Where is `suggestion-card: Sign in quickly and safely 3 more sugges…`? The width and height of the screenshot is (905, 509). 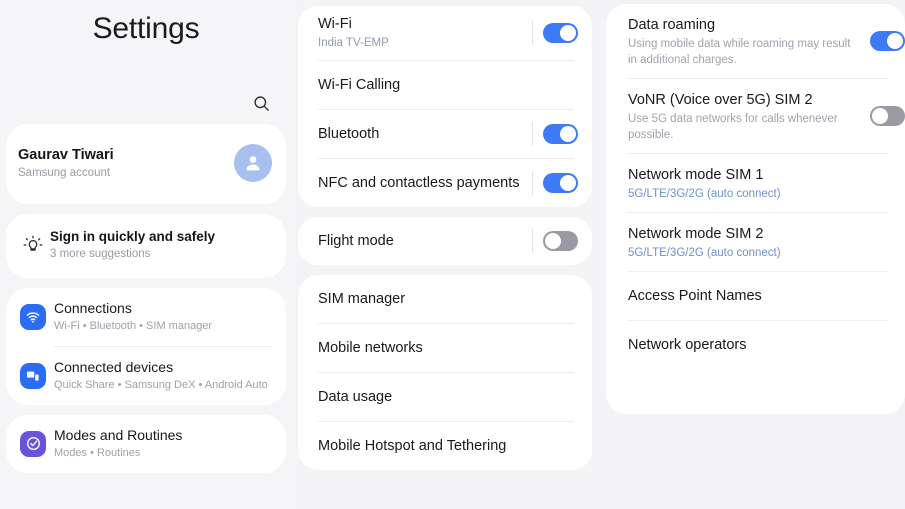
suggestion-card: Sign in quickly and safely 3 more sugges… is located at coordinates (146, 246).